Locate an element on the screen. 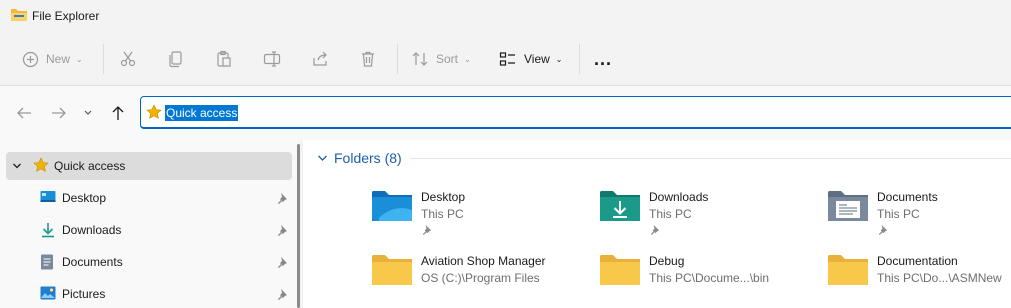 This screenshot has width=1011, height=308. folder-name: Aviation Shop Manager is located at coordinates (483, 261).